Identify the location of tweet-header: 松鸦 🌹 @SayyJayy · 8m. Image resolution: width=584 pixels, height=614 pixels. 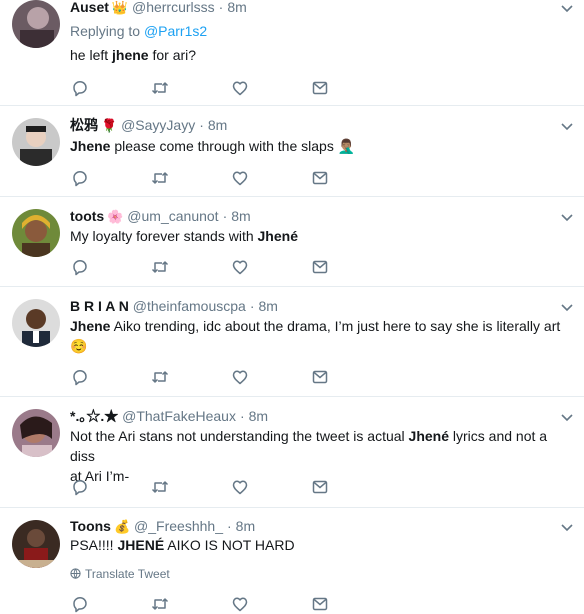
(149, 125).